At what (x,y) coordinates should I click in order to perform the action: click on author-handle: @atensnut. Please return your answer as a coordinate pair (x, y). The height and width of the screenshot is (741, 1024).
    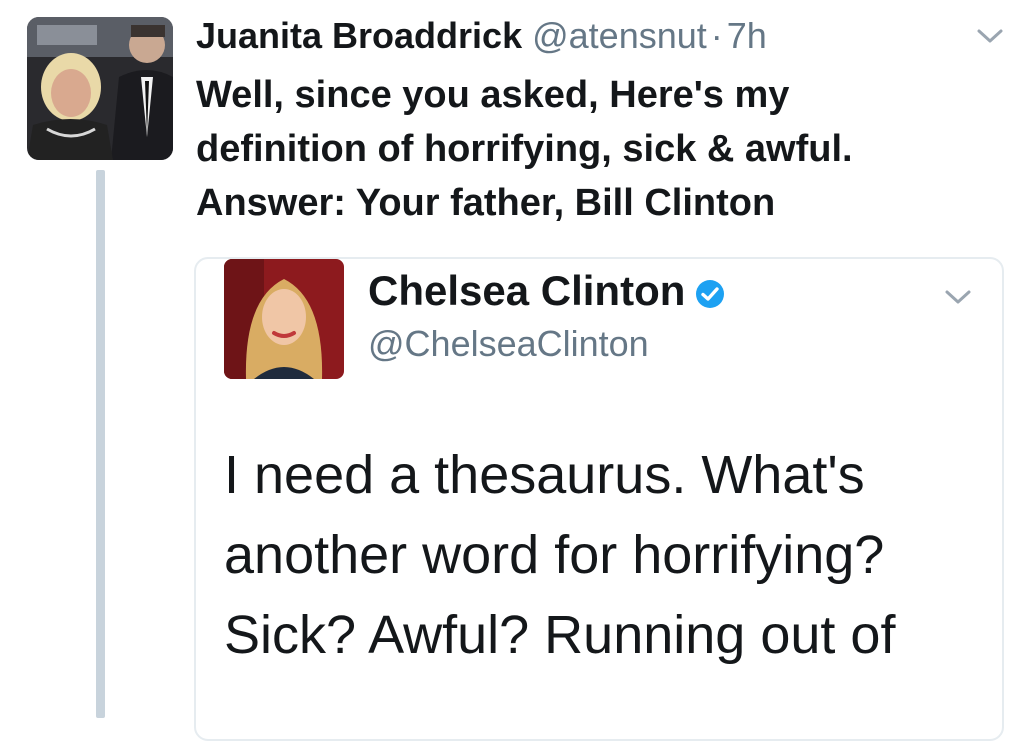
    Looking at the image, I should click on (619, 35).